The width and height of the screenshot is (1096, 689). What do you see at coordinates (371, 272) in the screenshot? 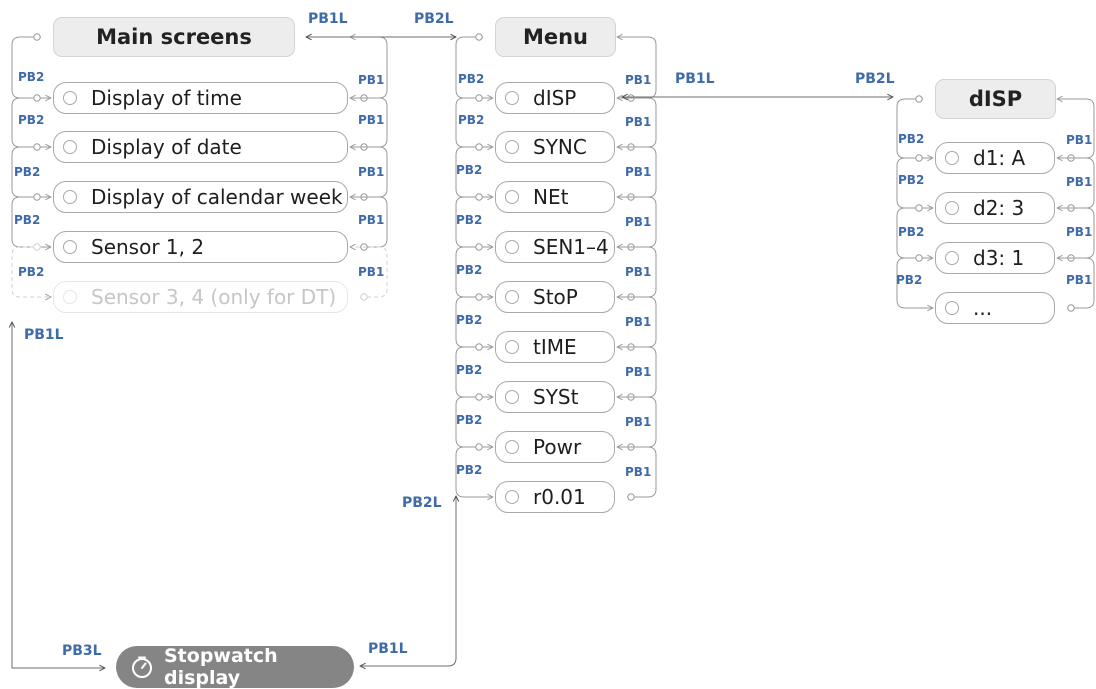
I see `label-pb1-main-5: PB1` at bounding box center [371, 272].